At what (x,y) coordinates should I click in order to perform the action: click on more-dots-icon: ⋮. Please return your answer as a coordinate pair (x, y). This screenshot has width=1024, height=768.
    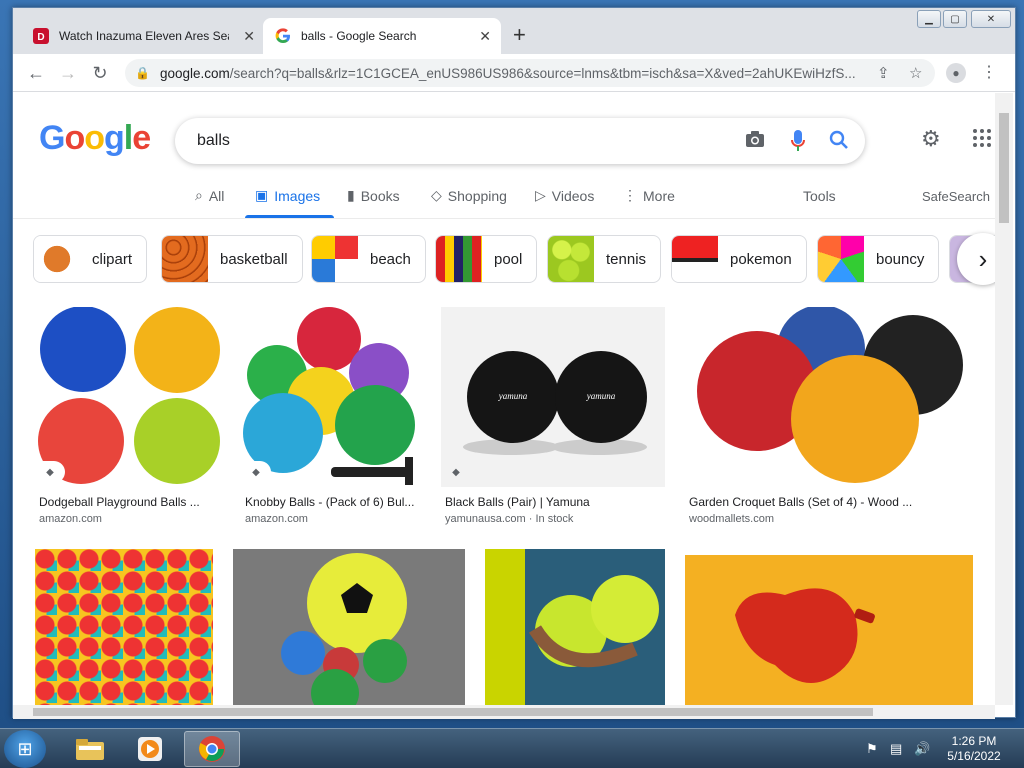
    Looking at the image, I should click on (630, 195).